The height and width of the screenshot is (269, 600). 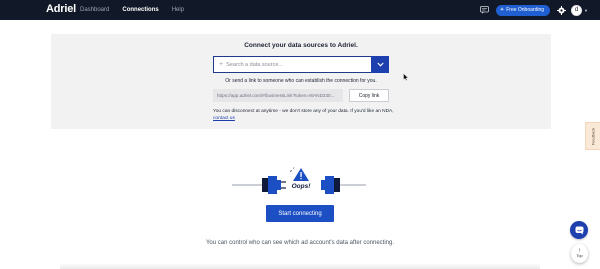 What do you see at coordinates (586, 10) in the screenshot?
I see `chevron-down-icon: ▼` at bounding box center [586, 10].